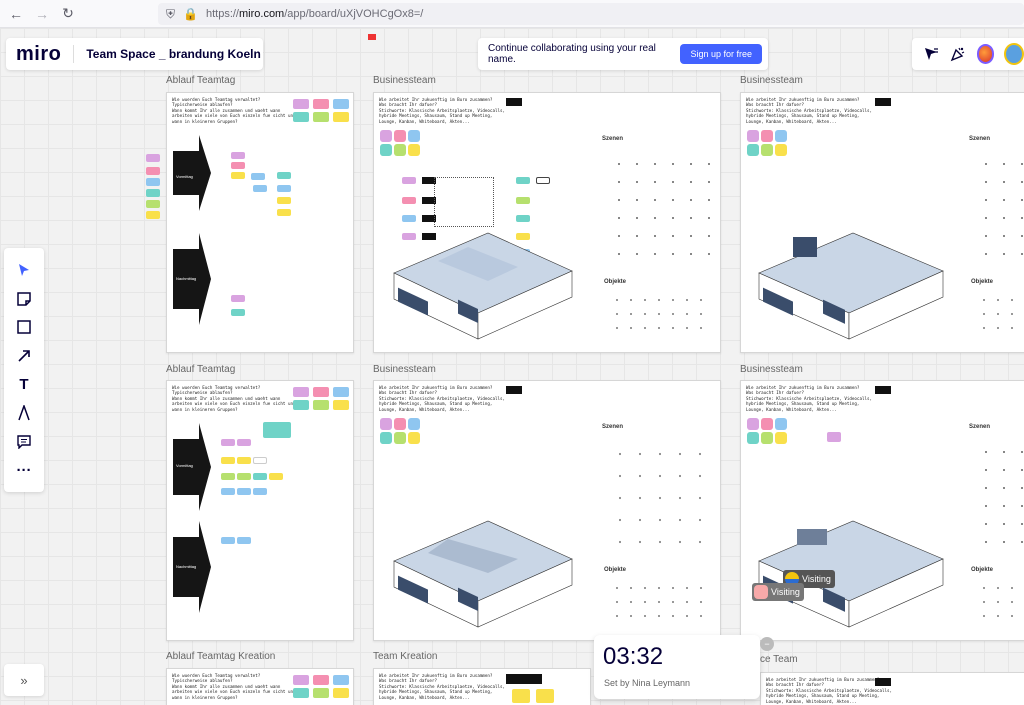 The height and width of the screenshot is (705, 1024). I want to click on comment-icon, so click(24, 442).